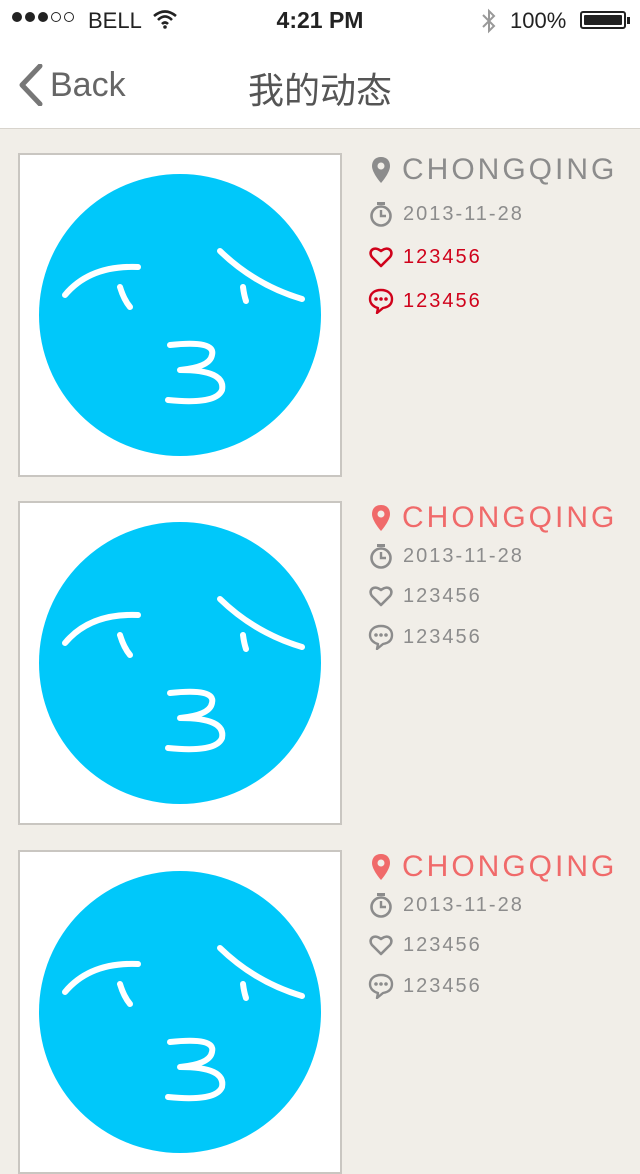 Image resolution: width=640 pixels, height=1174 pixels. I want to click on status-bar: BELL 4:21 PM 100%, so click(320, 20).